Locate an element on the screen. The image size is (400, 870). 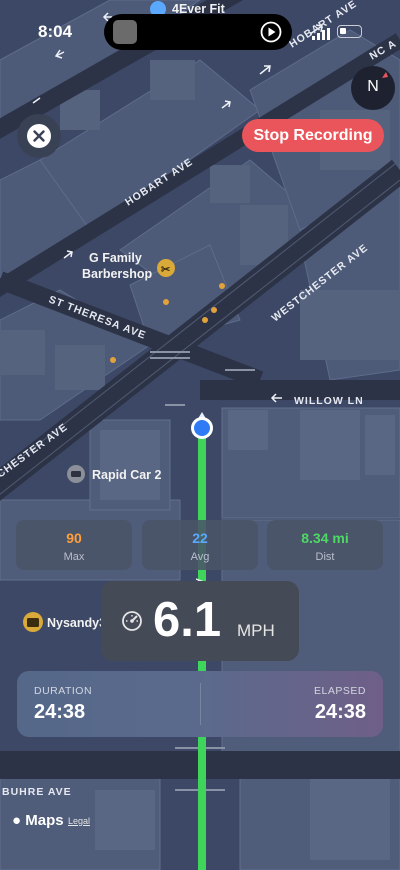
elapsed-label: ELAPSED is located at coordinates (340, 691).